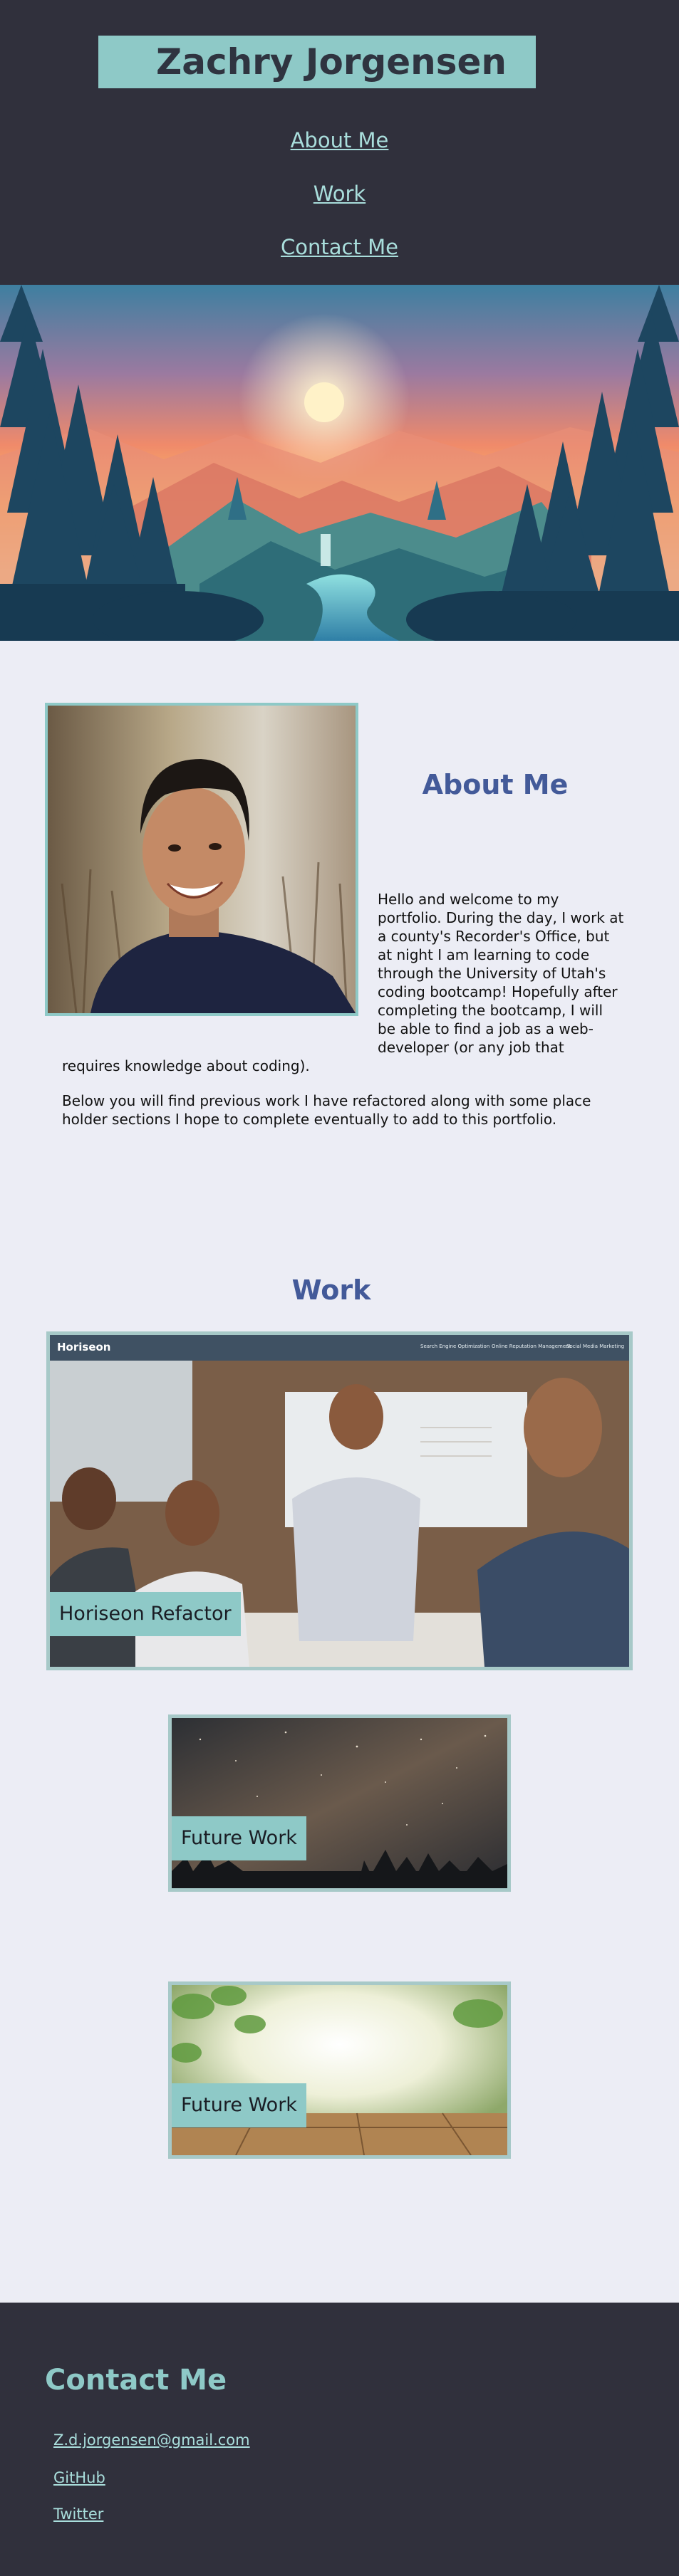 The height and width of the screenshot is (2576, 679). I want to click on contact-heading: Contact Me, so click(136, 2380).